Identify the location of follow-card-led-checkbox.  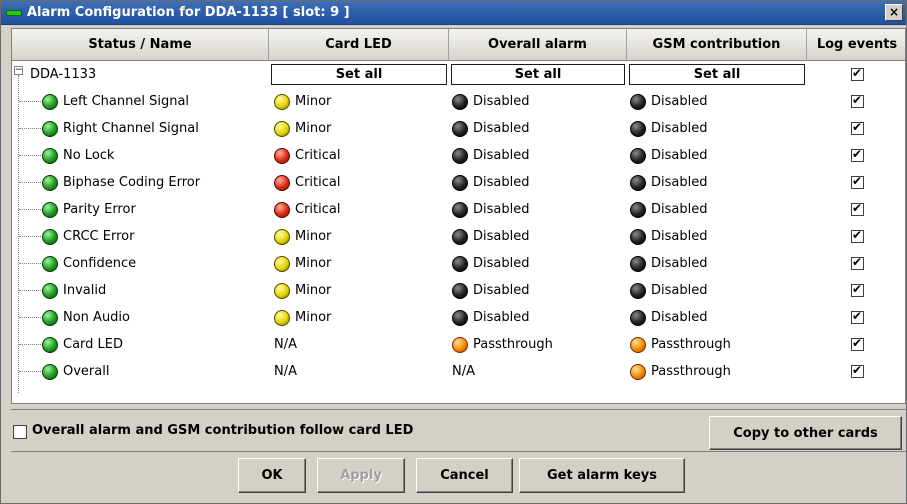
(20, 432).